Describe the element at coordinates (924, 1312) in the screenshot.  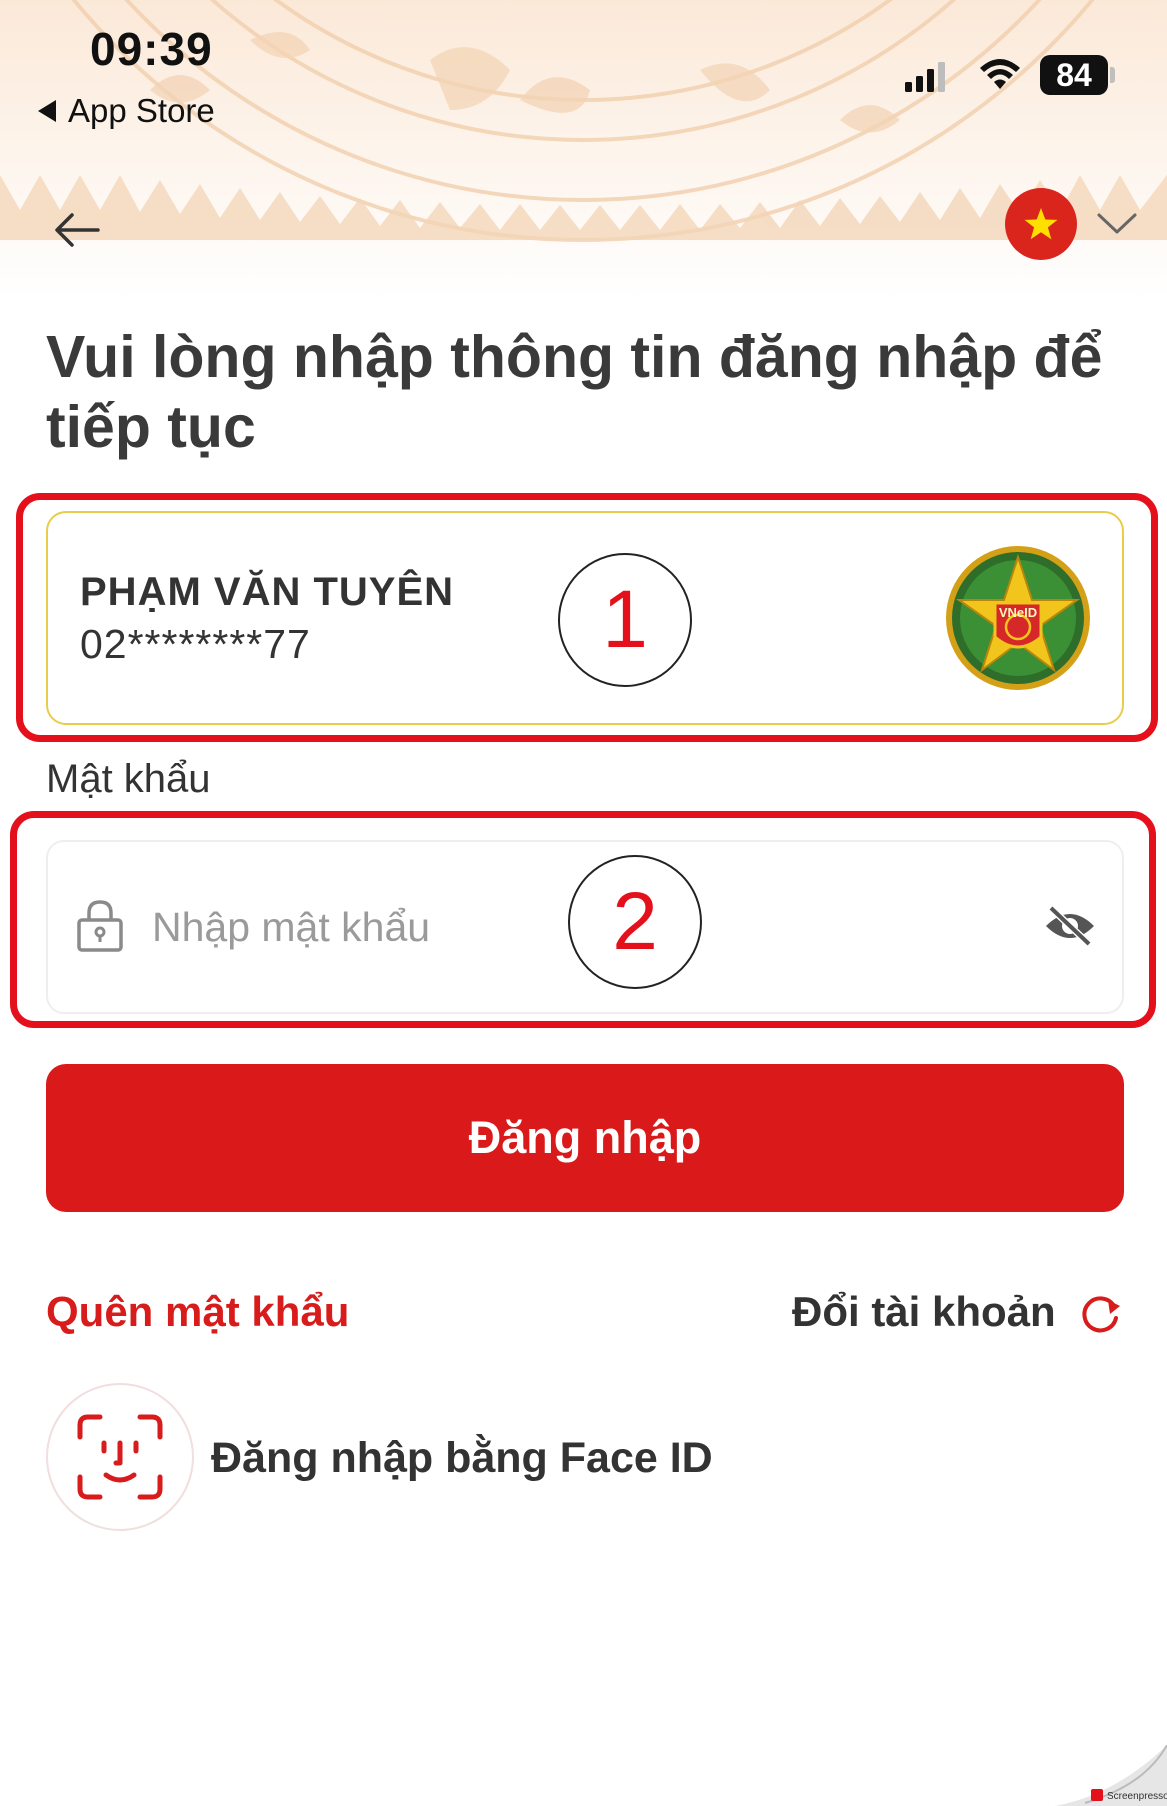
I see `switch-account-link: Đổi tài khoản` at that location.